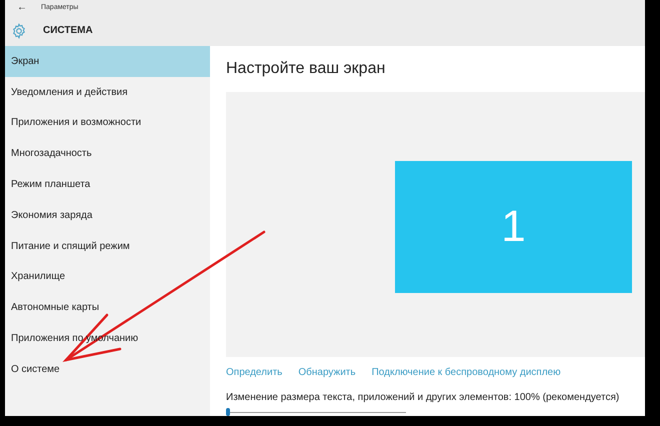 The image size is (660, 426). I want to click on sidebar-item: Многозадачность, so click(107, 154).